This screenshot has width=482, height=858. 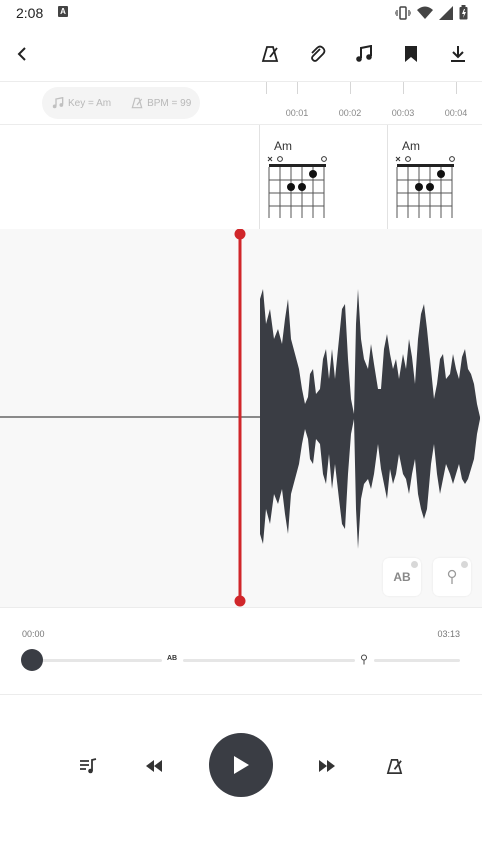 What do you see at coordinates (169, 103) in the screenshot?
I see `bpm-label: BPM = 99` at bounding box center [169, 103].